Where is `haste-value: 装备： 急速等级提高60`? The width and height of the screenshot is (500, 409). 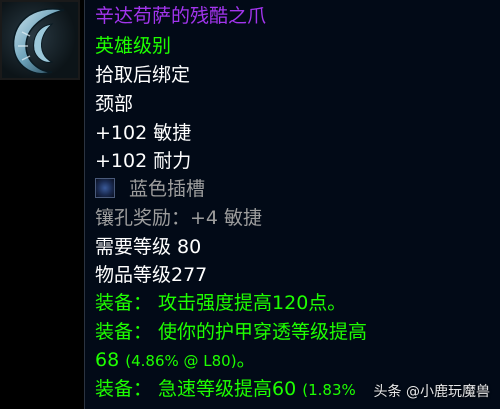 haste-value: 装备： 急速等级提高60 is located at coordinates (196, 389).